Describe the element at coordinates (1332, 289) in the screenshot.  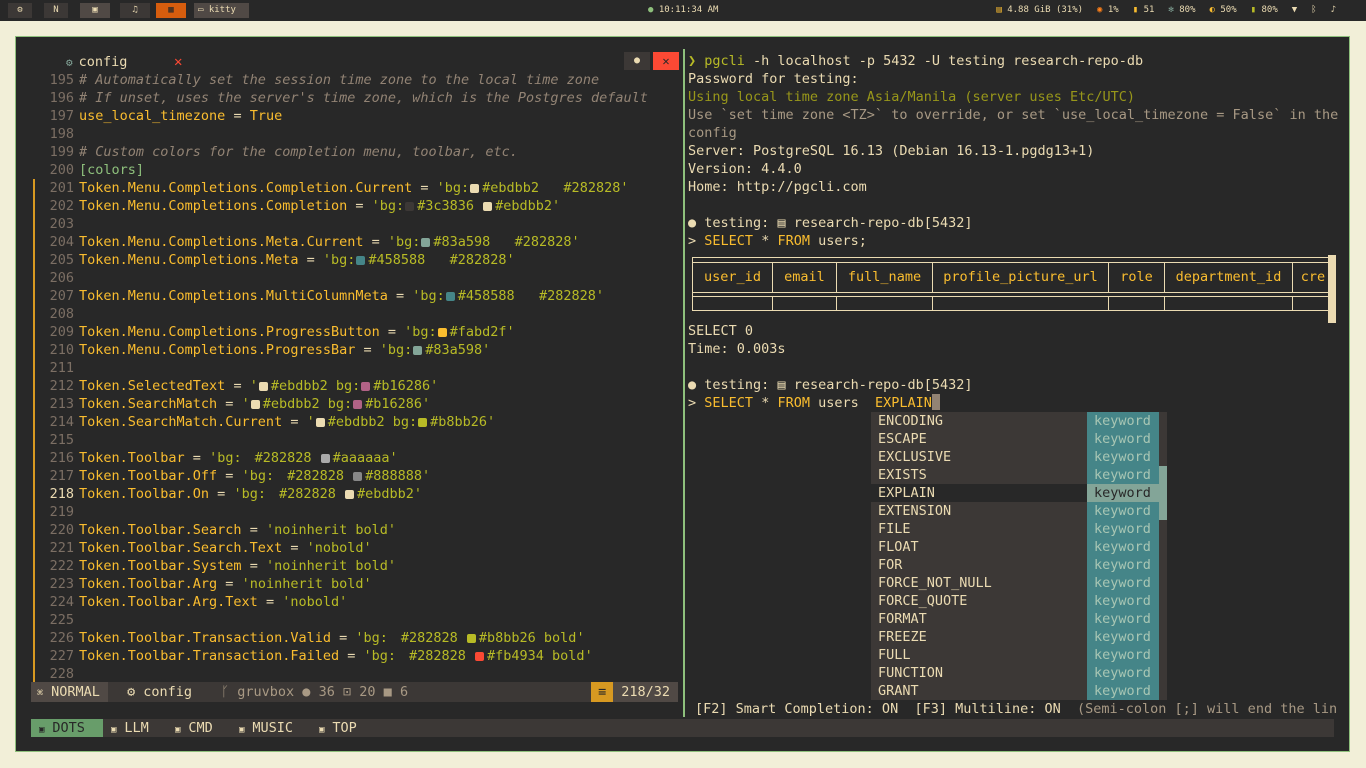
I see `table-horizontal-scroll` at that location.